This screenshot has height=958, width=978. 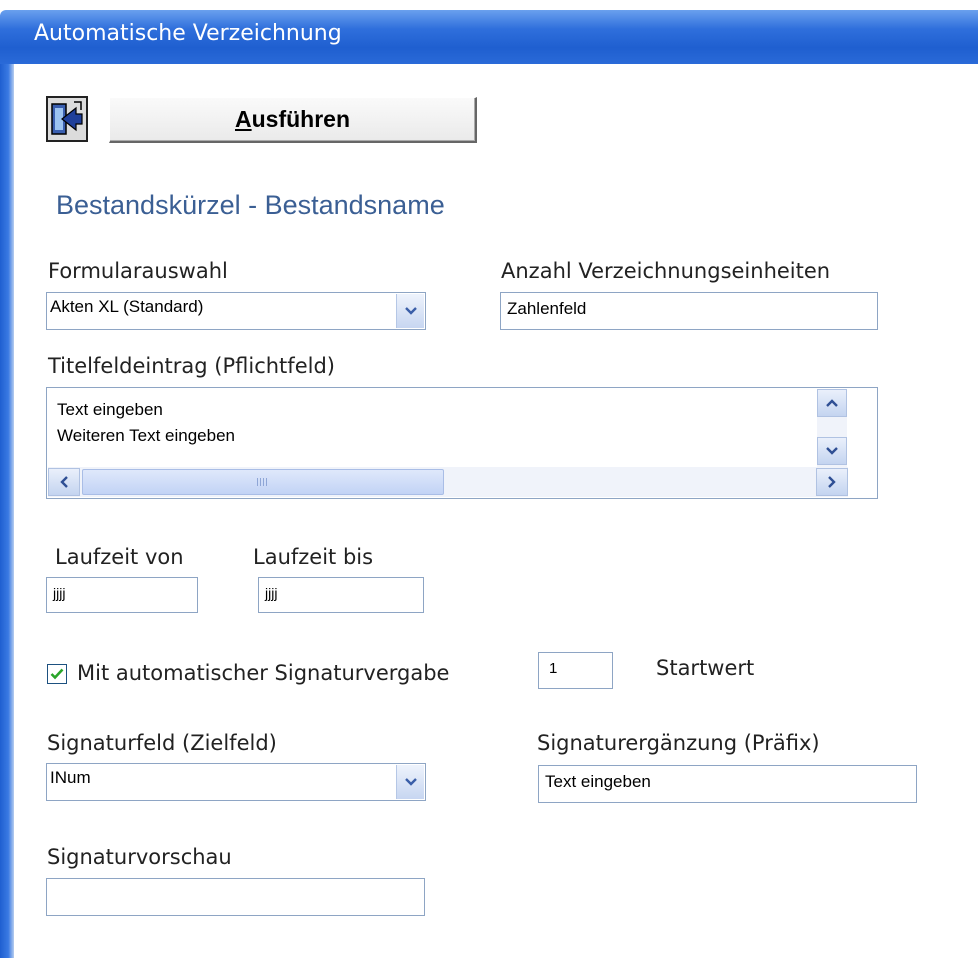 I want to click on scroll-up-button, so click(x=832, y=403).